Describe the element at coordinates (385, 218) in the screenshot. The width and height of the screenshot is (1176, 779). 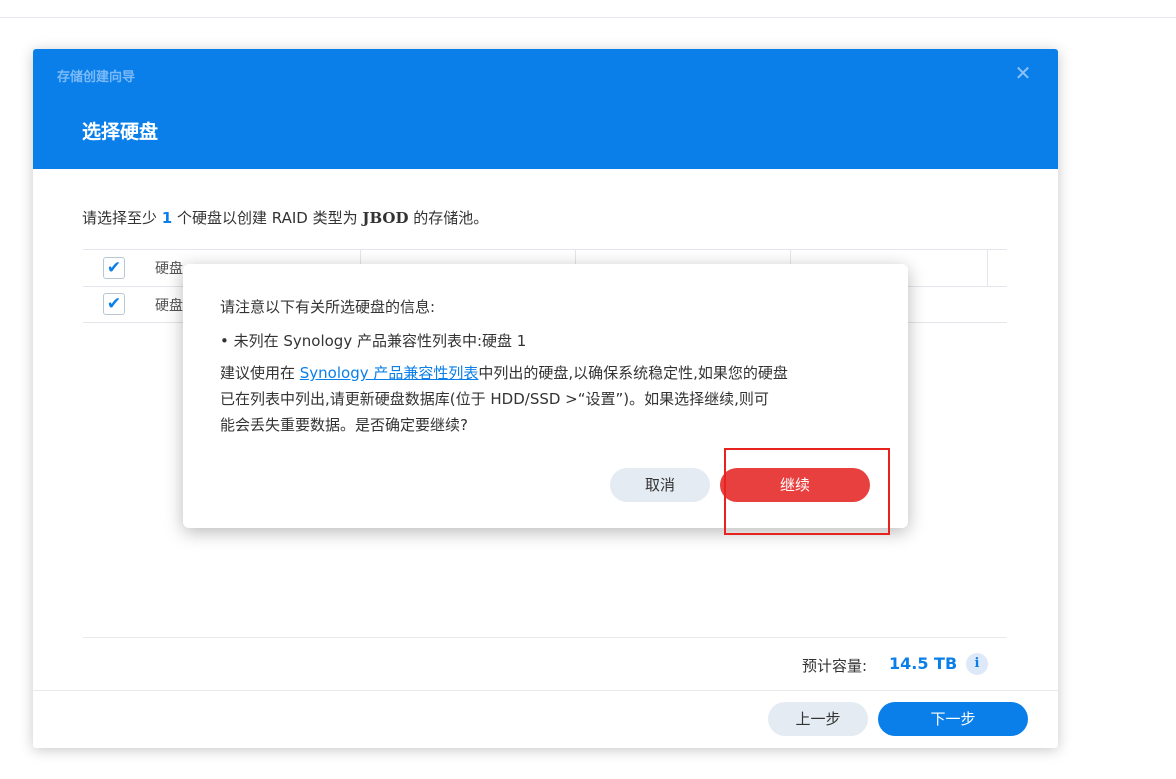
I see `raid-type: JBOD` at that location.